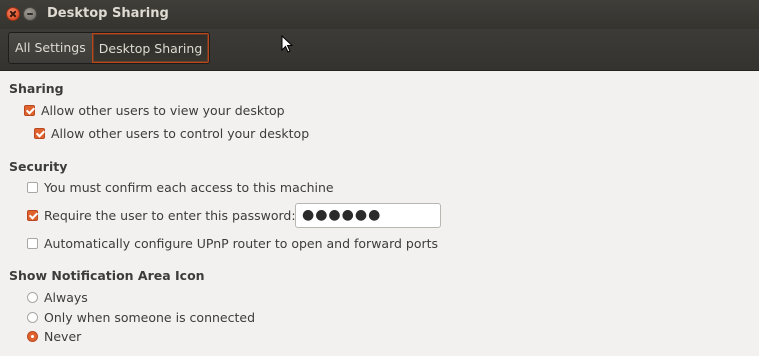  I want to click on radio-never: Never, so click(54, 336).